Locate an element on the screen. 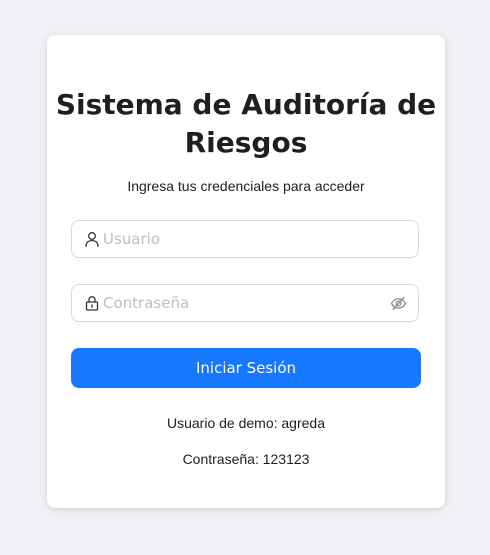  lock-icon is located at coordinates (92, 303).